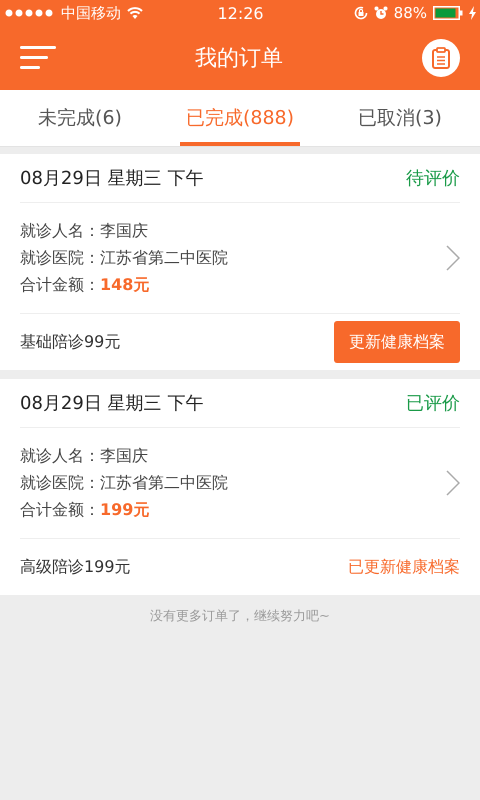 Image resolution: width=480 pixels, height=800 pixels. What do you see at coordinates (381, 13) in the screenshot?
I see `alarm-icon` at bounding box center [381, 13].